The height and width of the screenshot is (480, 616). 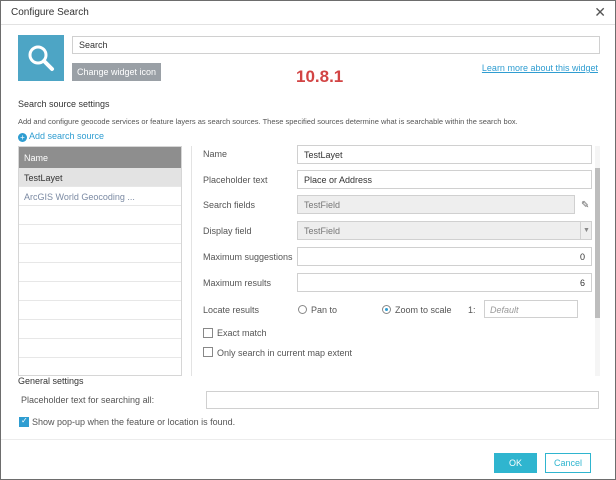 I want to click on source-item: TestLayet, so click(x=100, y=177).